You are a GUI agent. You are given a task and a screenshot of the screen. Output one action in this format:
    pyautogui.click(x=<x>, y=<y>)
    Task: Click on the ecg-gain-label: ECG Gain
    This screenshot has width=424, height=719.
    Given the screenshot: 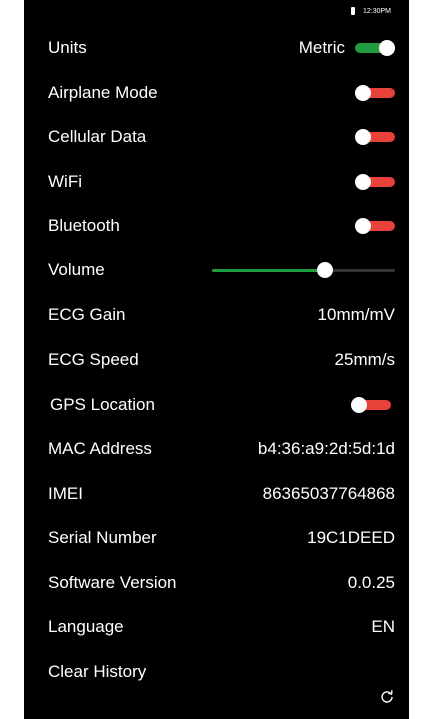 What is the action you would take?
    pyautogui.click(x=87, y=314)
    